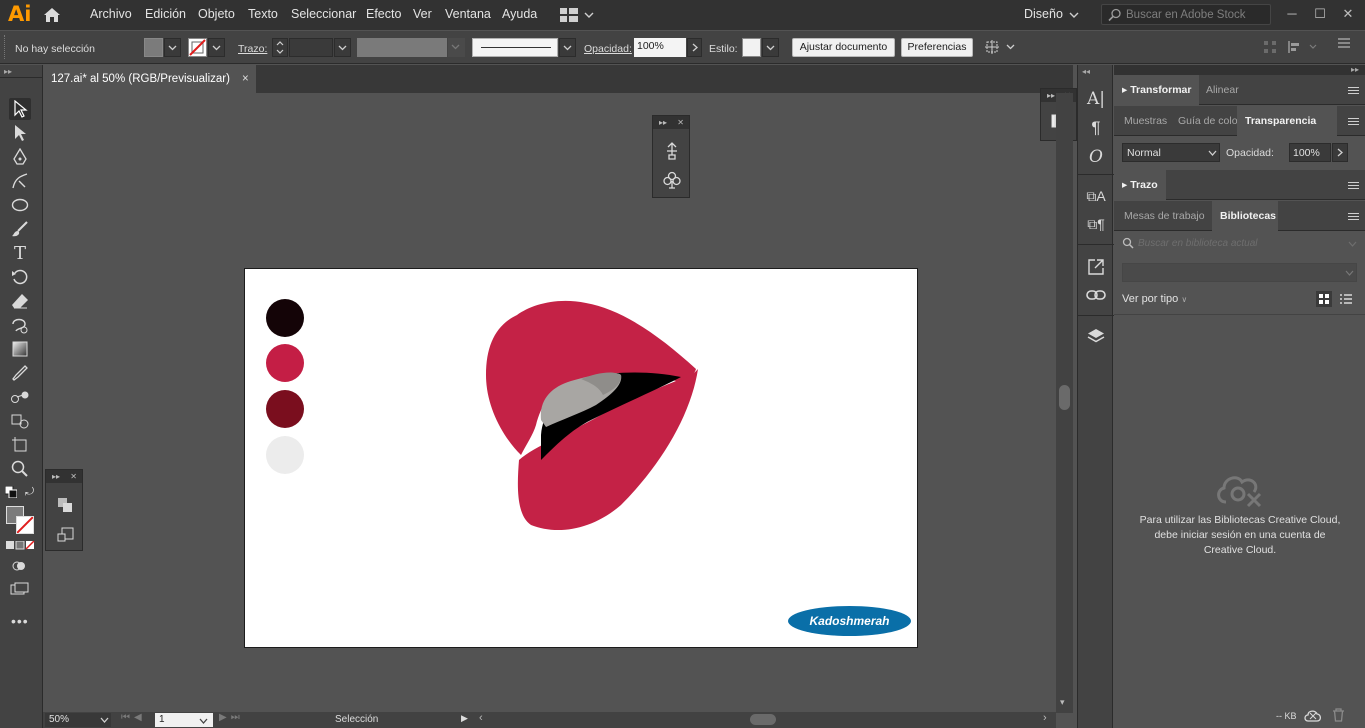  What do you see at coordinates (20, 133) in the screenshot?
I see `direct-selection-tool` at bounding box center [20, 133].